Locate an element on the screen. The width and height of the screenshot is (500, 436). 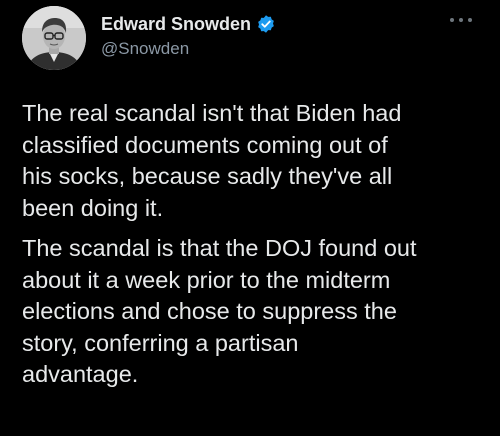
more-options-icon is located at coordinates (461, 20).